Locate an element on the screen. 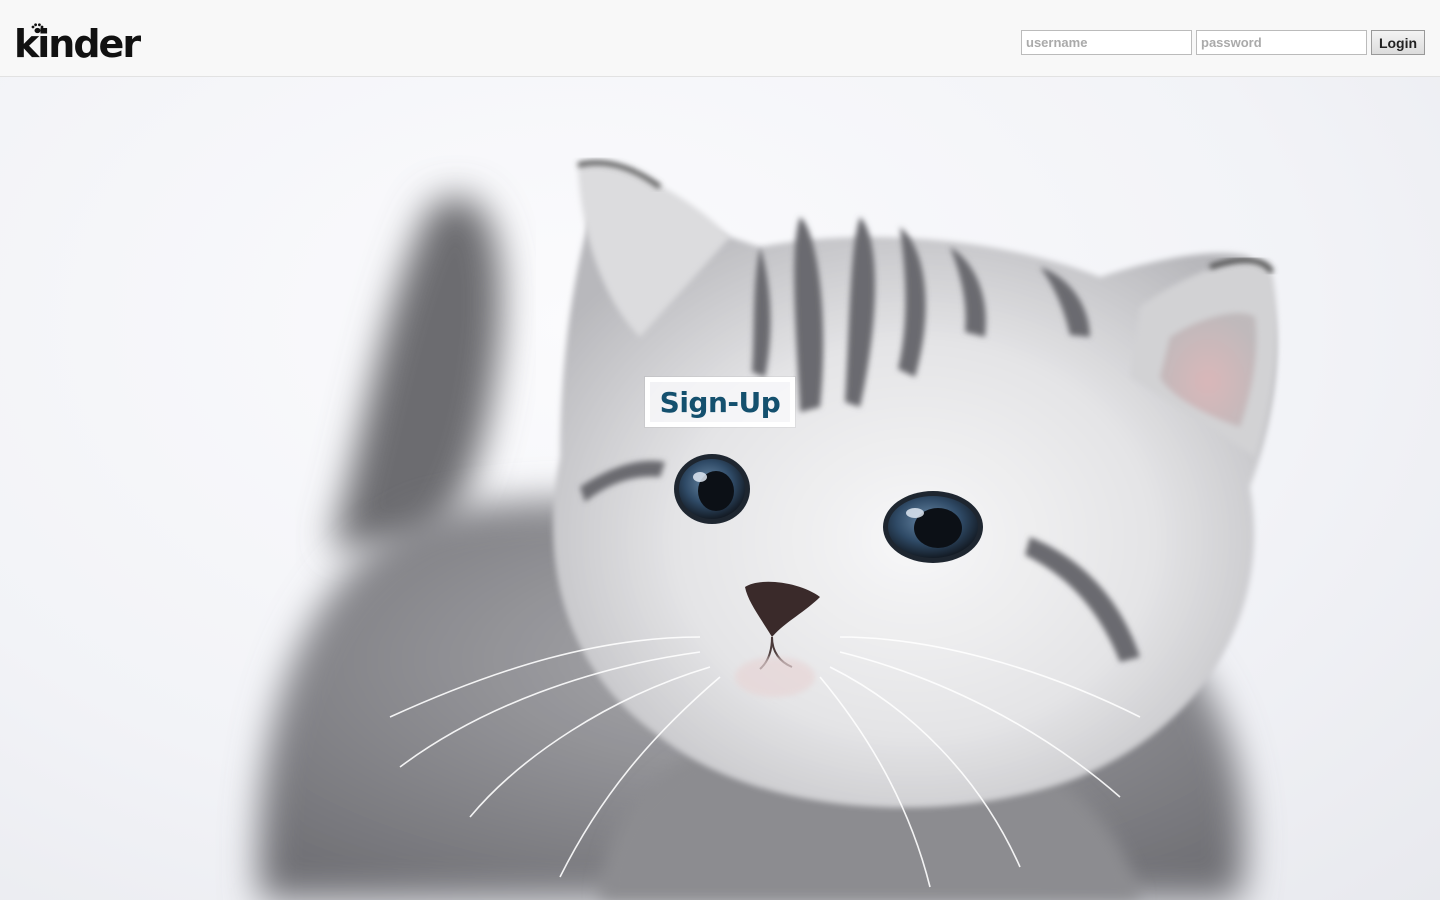  login-form: Login is located at coordinates (1223, 42).